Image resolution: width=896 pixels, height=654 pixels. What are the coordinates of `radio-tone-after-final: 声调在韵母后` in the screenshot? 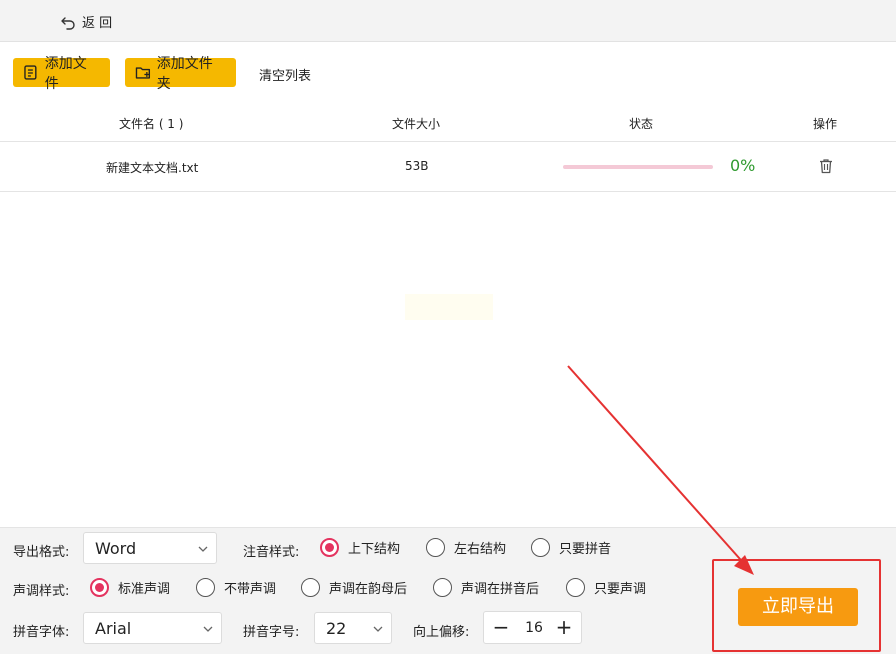 It's located at (354, 587).